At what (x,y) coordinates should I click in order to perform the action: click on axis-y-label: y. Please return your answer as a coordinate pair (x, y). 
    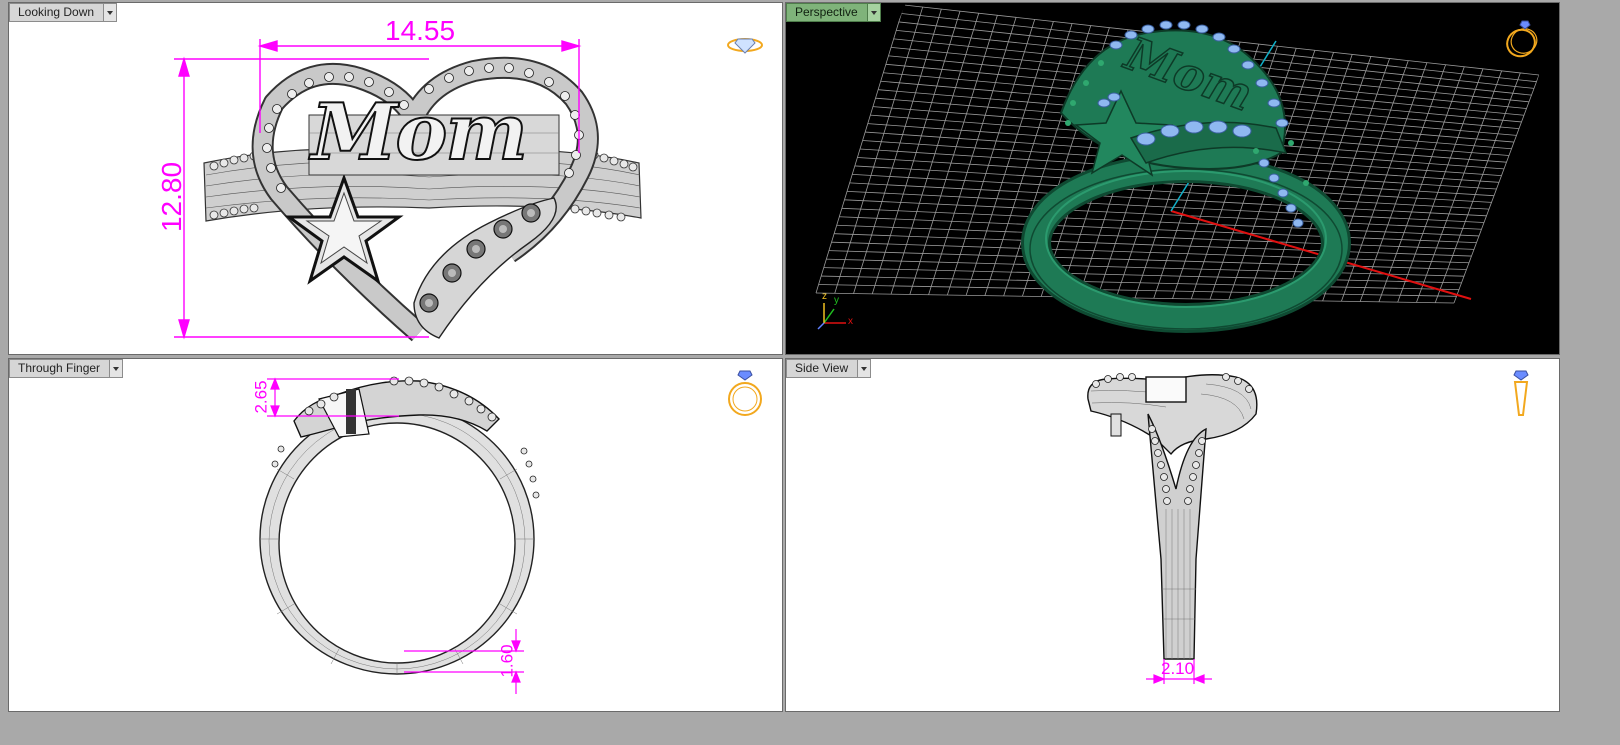
    Looking at the image, I should click on (836, 300).